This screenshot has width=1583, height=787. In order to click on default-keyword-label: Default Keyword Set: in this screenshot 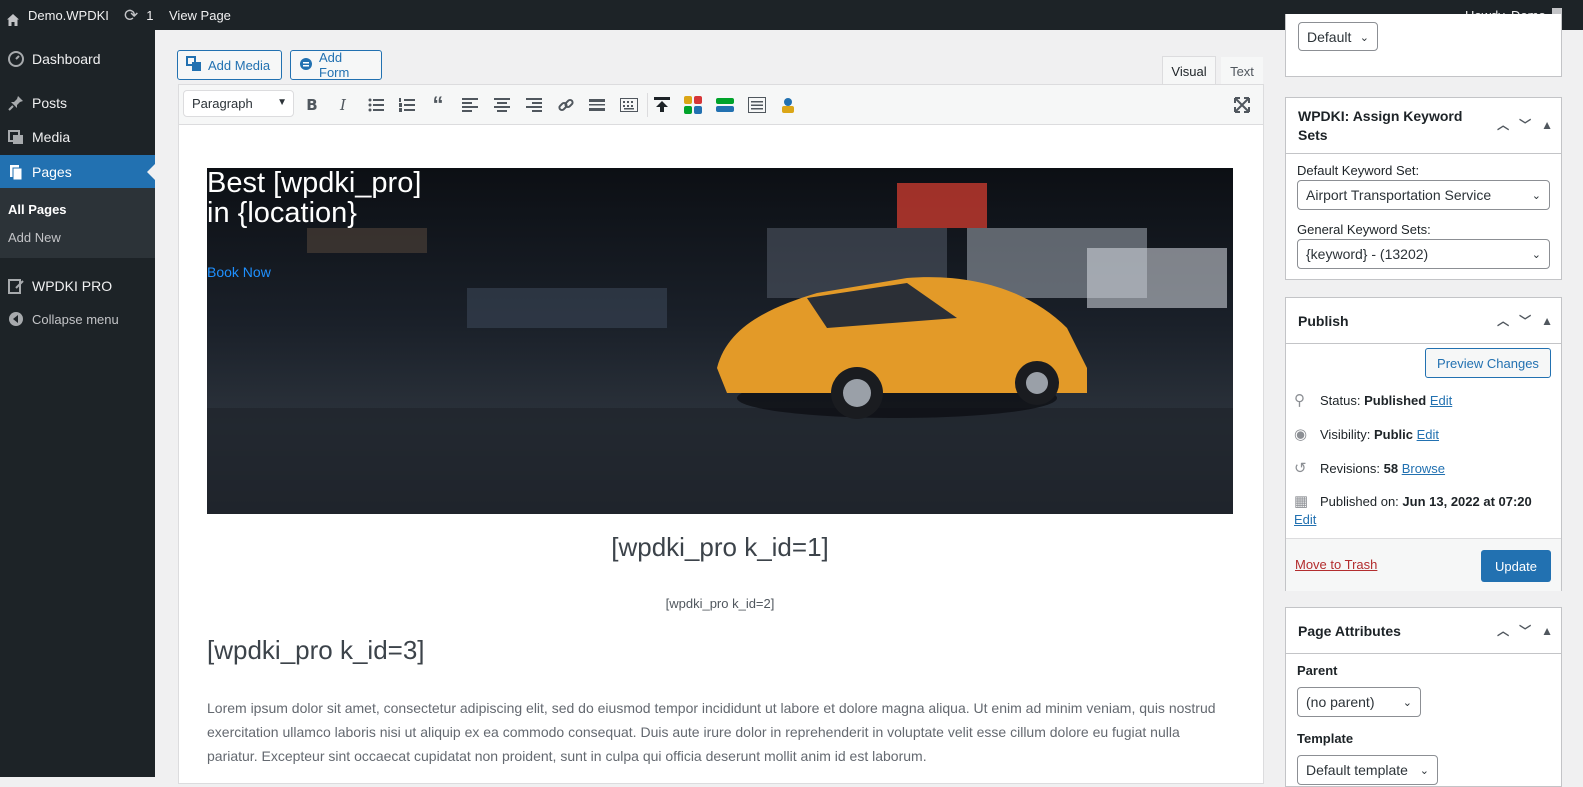, I will do `click(1358, 170)`.